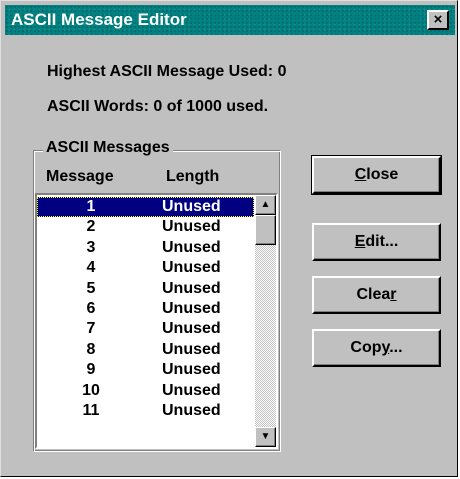 The width and height of the screenshot is (460, 479). I want to click on close-icon: ×, so click(438, 19).